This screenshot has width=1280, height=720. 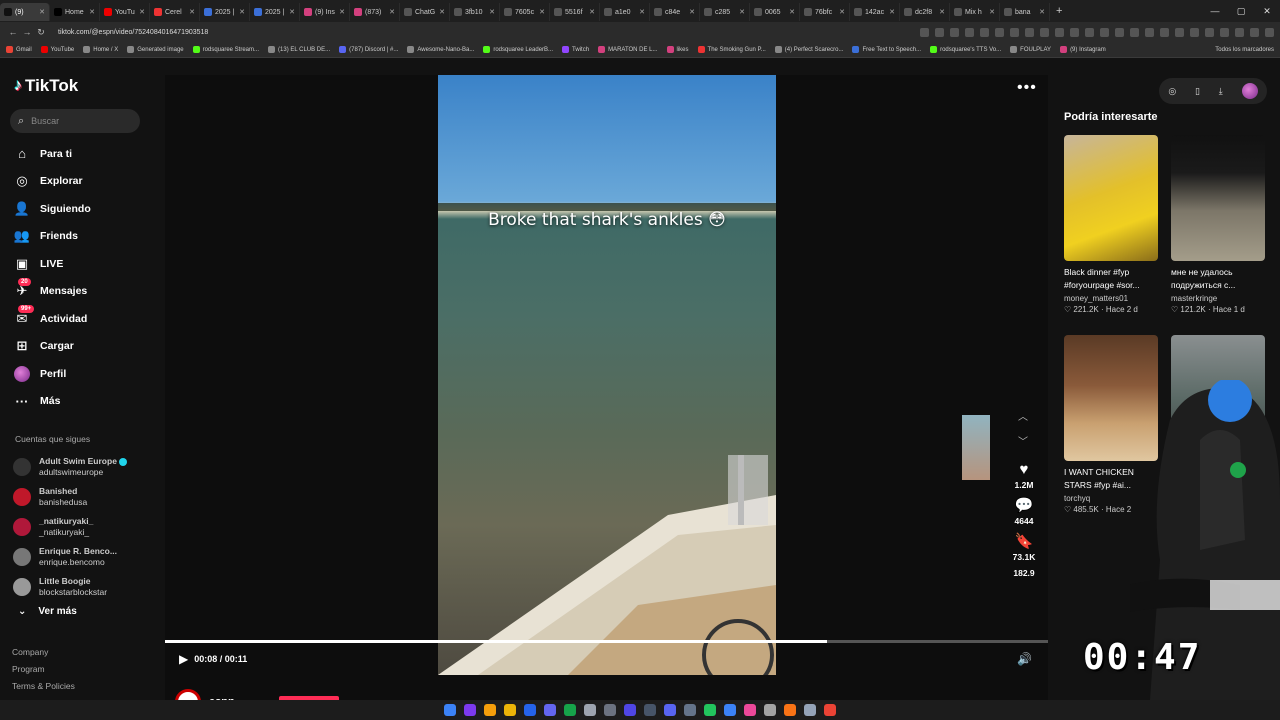 What do you see at coordinates (13, 32) in the screenshot?
I see `back-icon: ←` at bounding box center [13, 32].